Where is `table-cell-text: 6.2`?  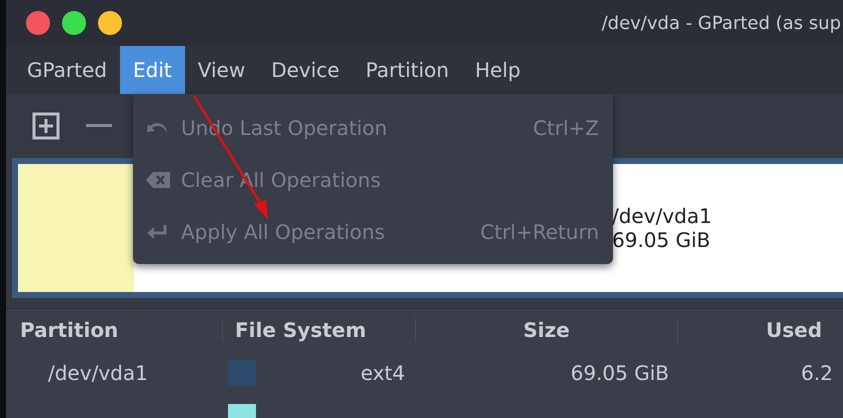 table-cell-text: 6.2 is located at coordinates (817, 373).